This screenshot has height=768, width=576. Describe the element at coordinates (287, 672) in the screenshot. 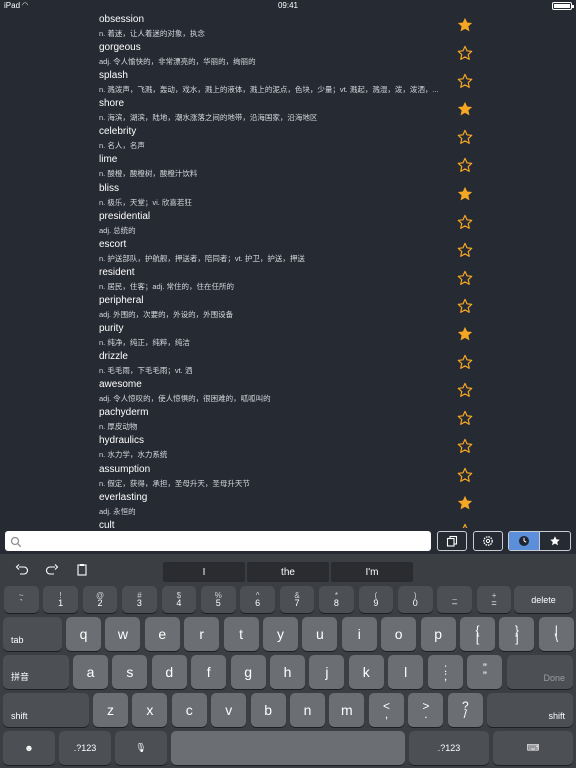

I see `key-h: h` at that location.